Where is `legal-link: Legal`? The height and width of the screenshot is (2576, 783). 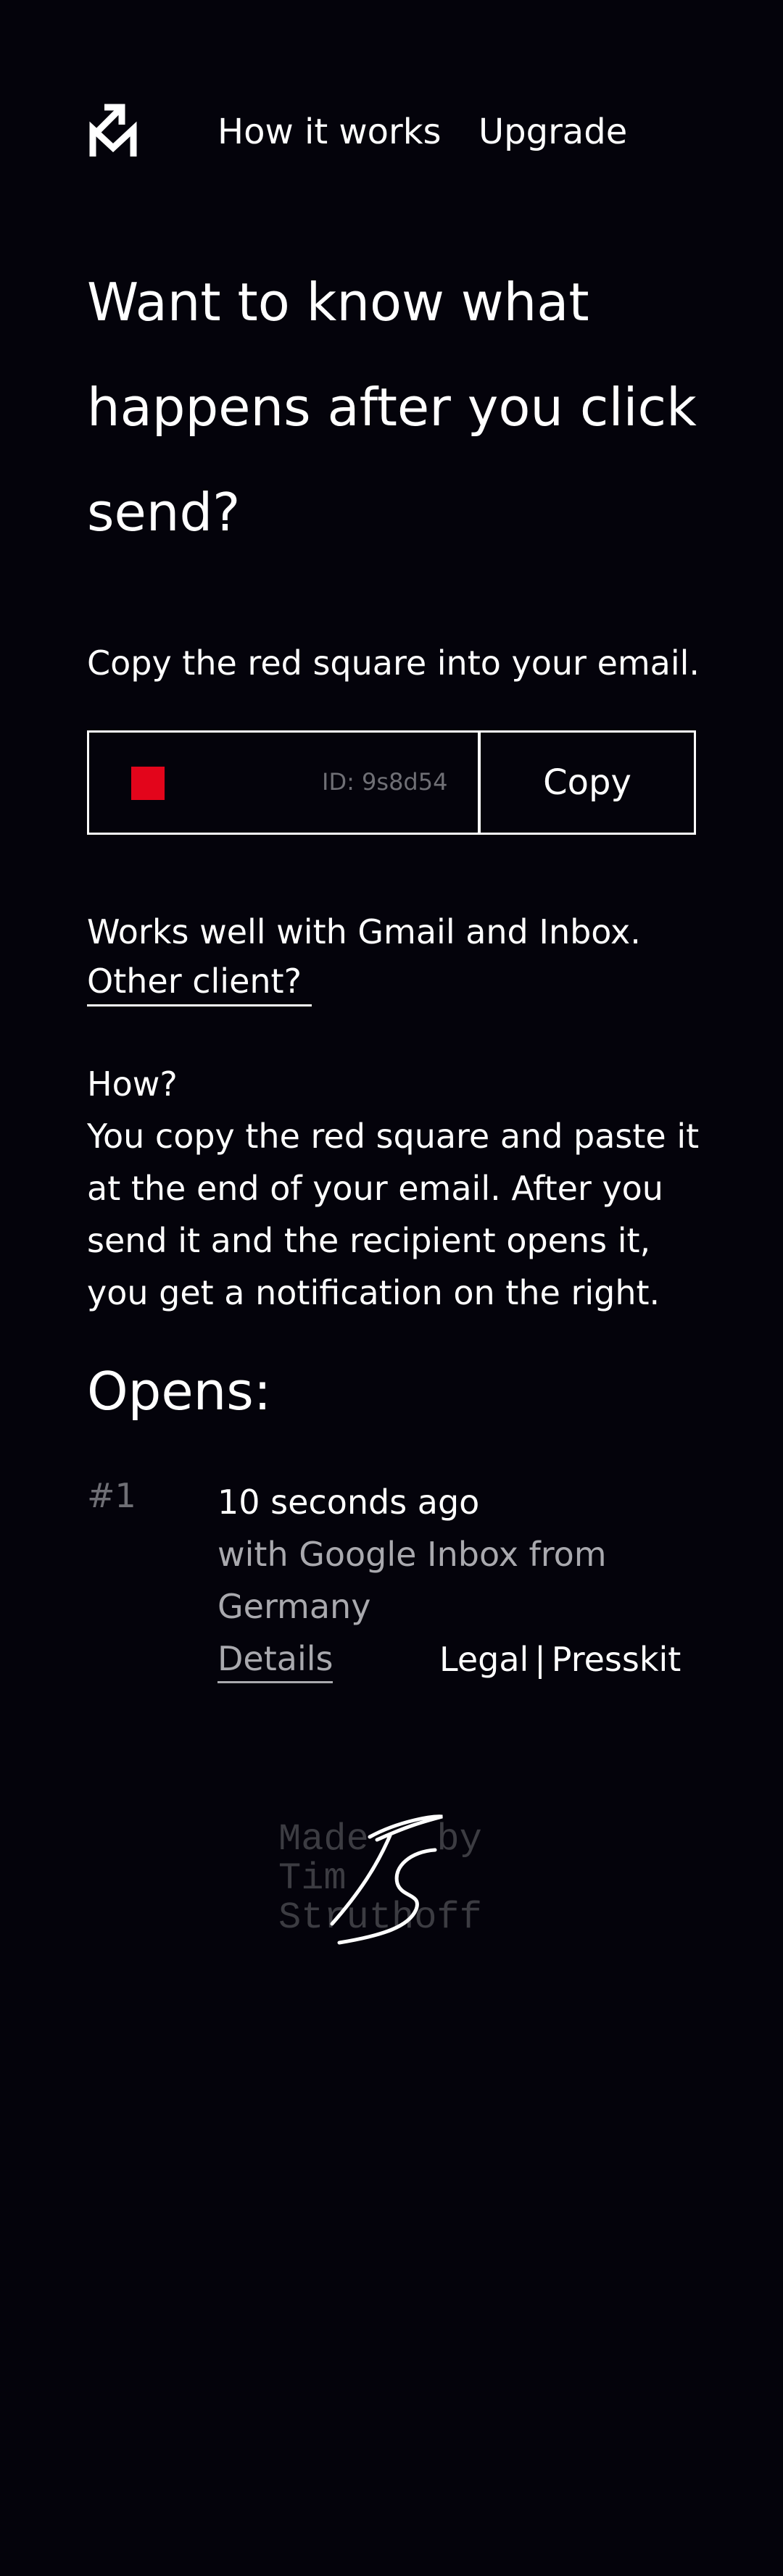
legal-link: Legal is located at coordinates (484, 1659).